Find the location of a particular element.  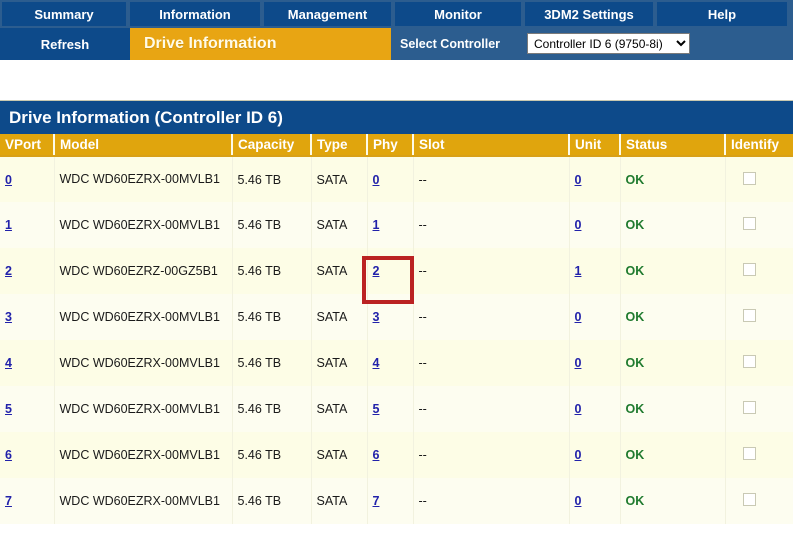

cell-phy: 3 is located at coordinates (390, 317).